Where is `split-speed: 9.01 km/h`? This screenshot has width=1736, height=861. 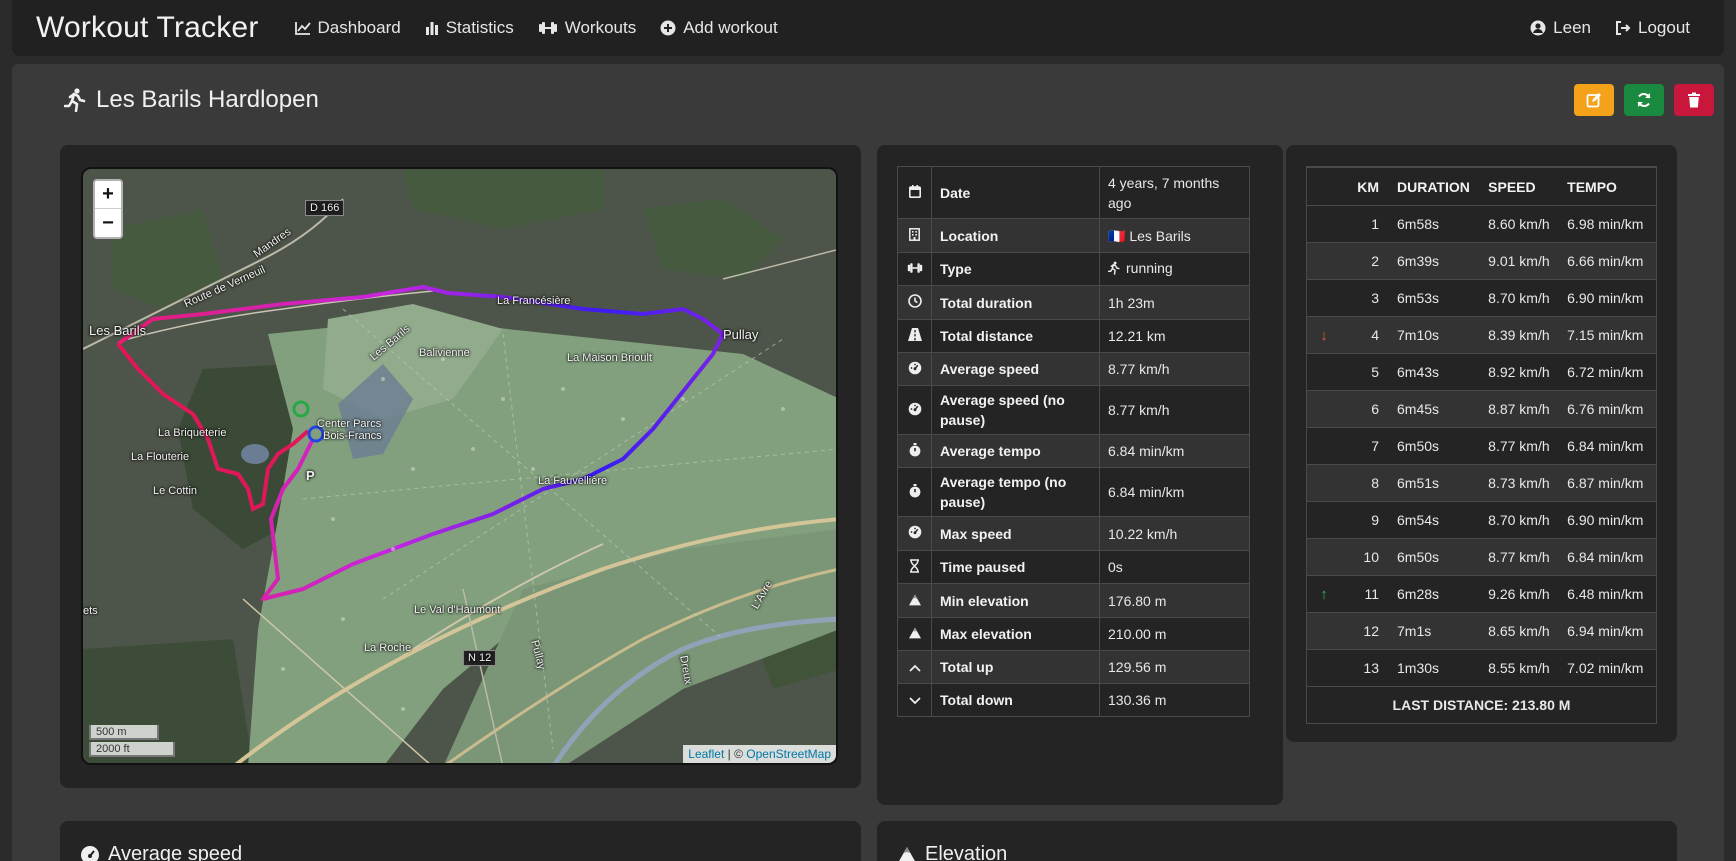 split-speed: 9.01 km/h is located at coordinates (1522, 261).